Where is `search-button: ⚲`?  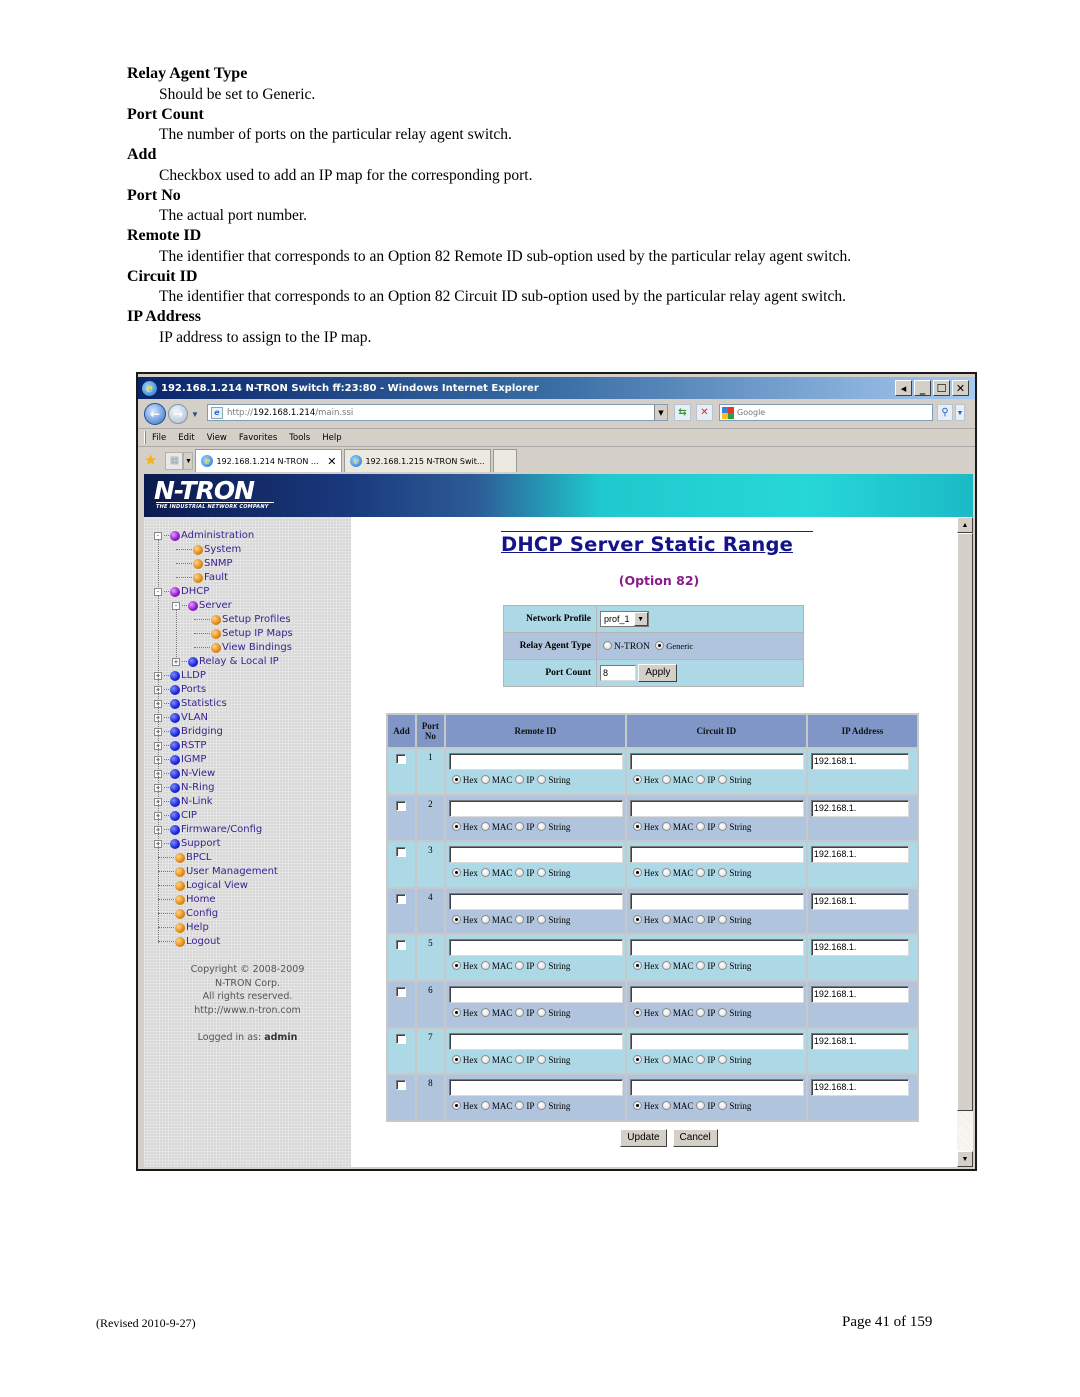
search-button: ⚲ is located at coordinates (945, 412).